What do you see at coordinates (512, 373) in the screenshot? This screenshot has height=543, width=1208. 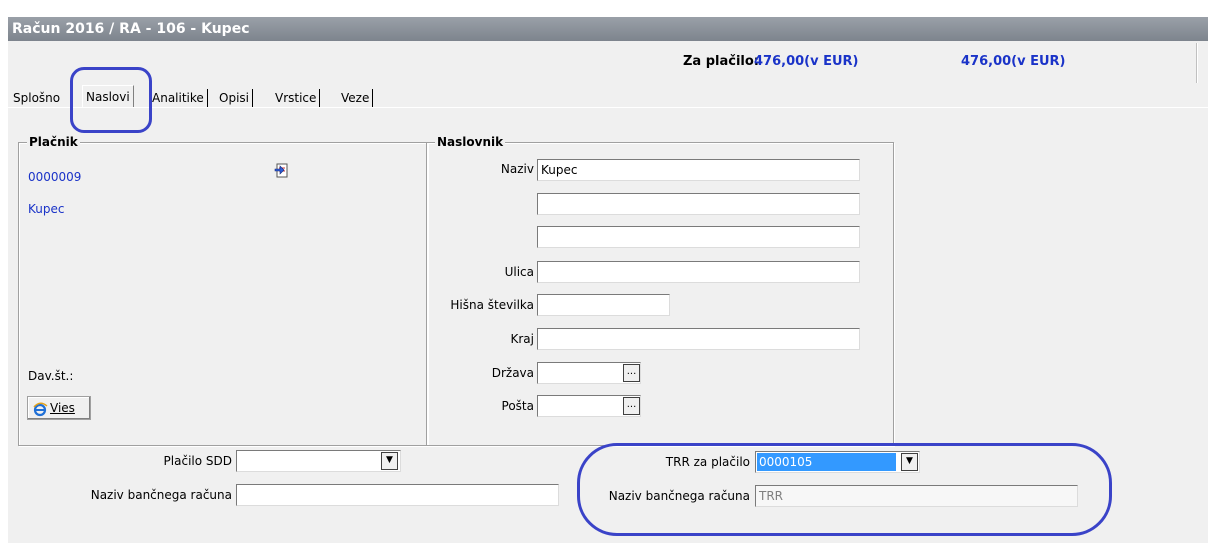 I see `drzava-label: Država` at bounding box center [512, 373].